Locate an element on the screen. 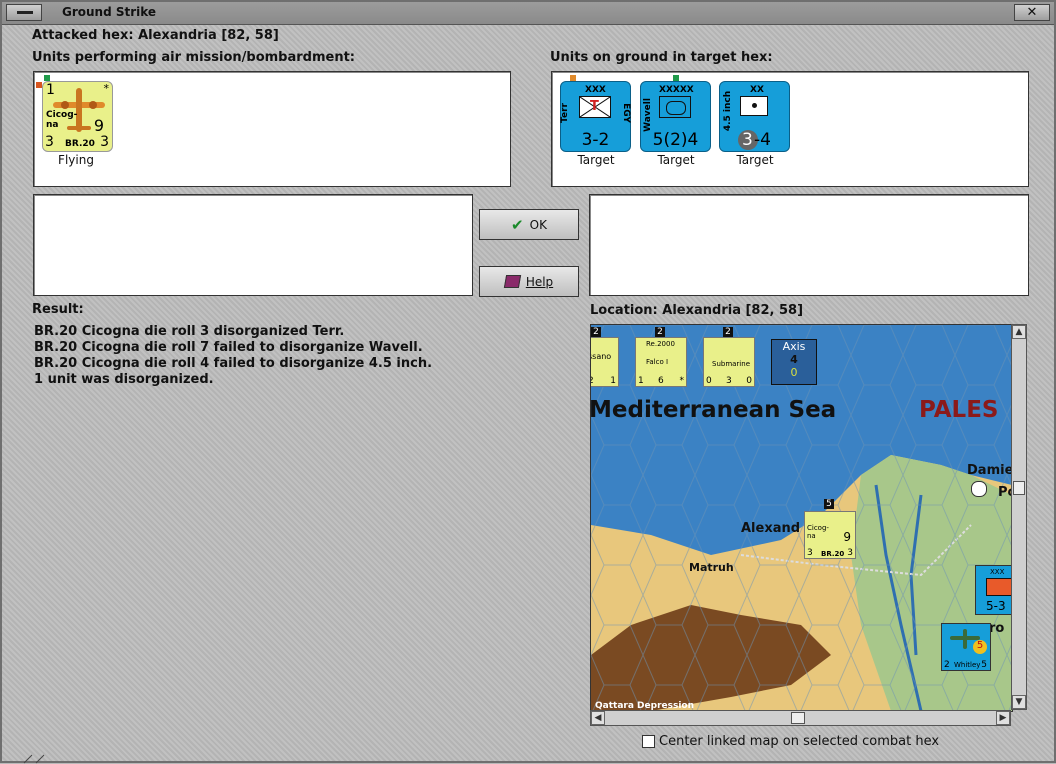 The width and height of the screenshot is (1056, 764). map-unit-name: ssano is located at coordinates (601, 356).